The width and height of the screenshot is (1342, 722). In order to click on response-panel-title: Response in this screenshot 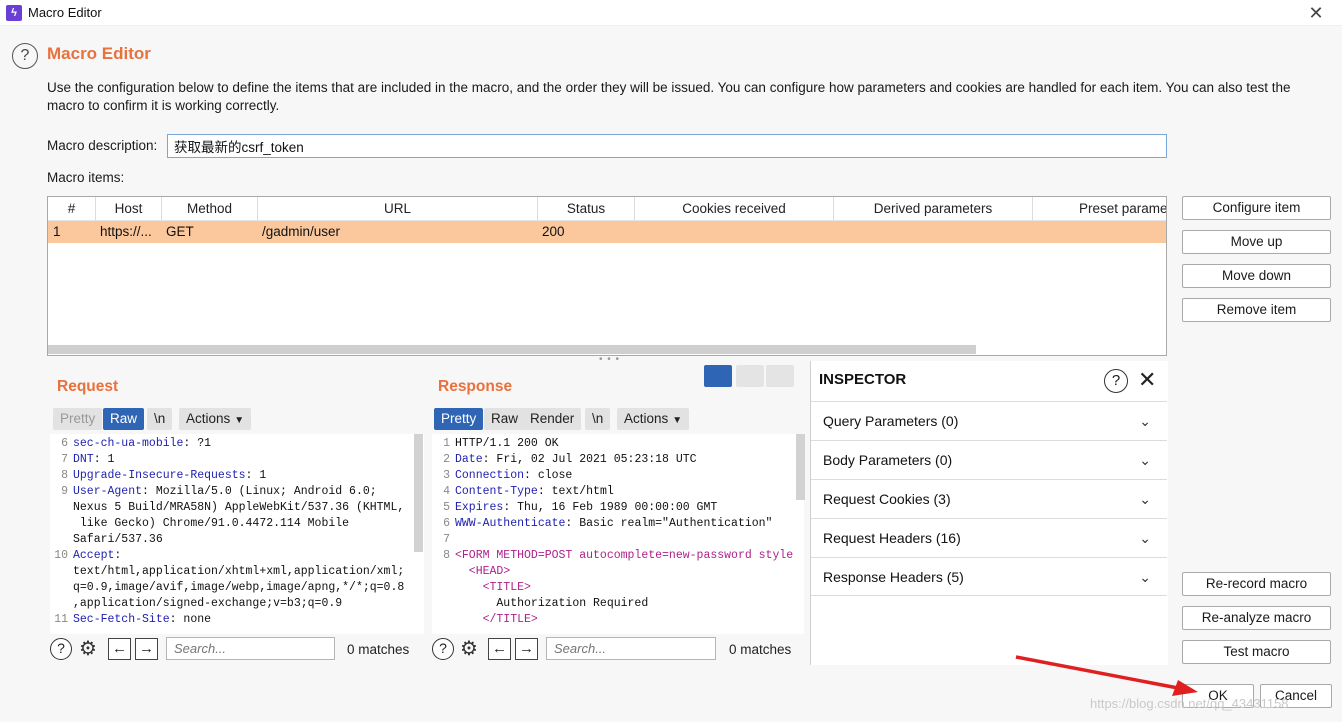, I will do `click(475, 386)`.